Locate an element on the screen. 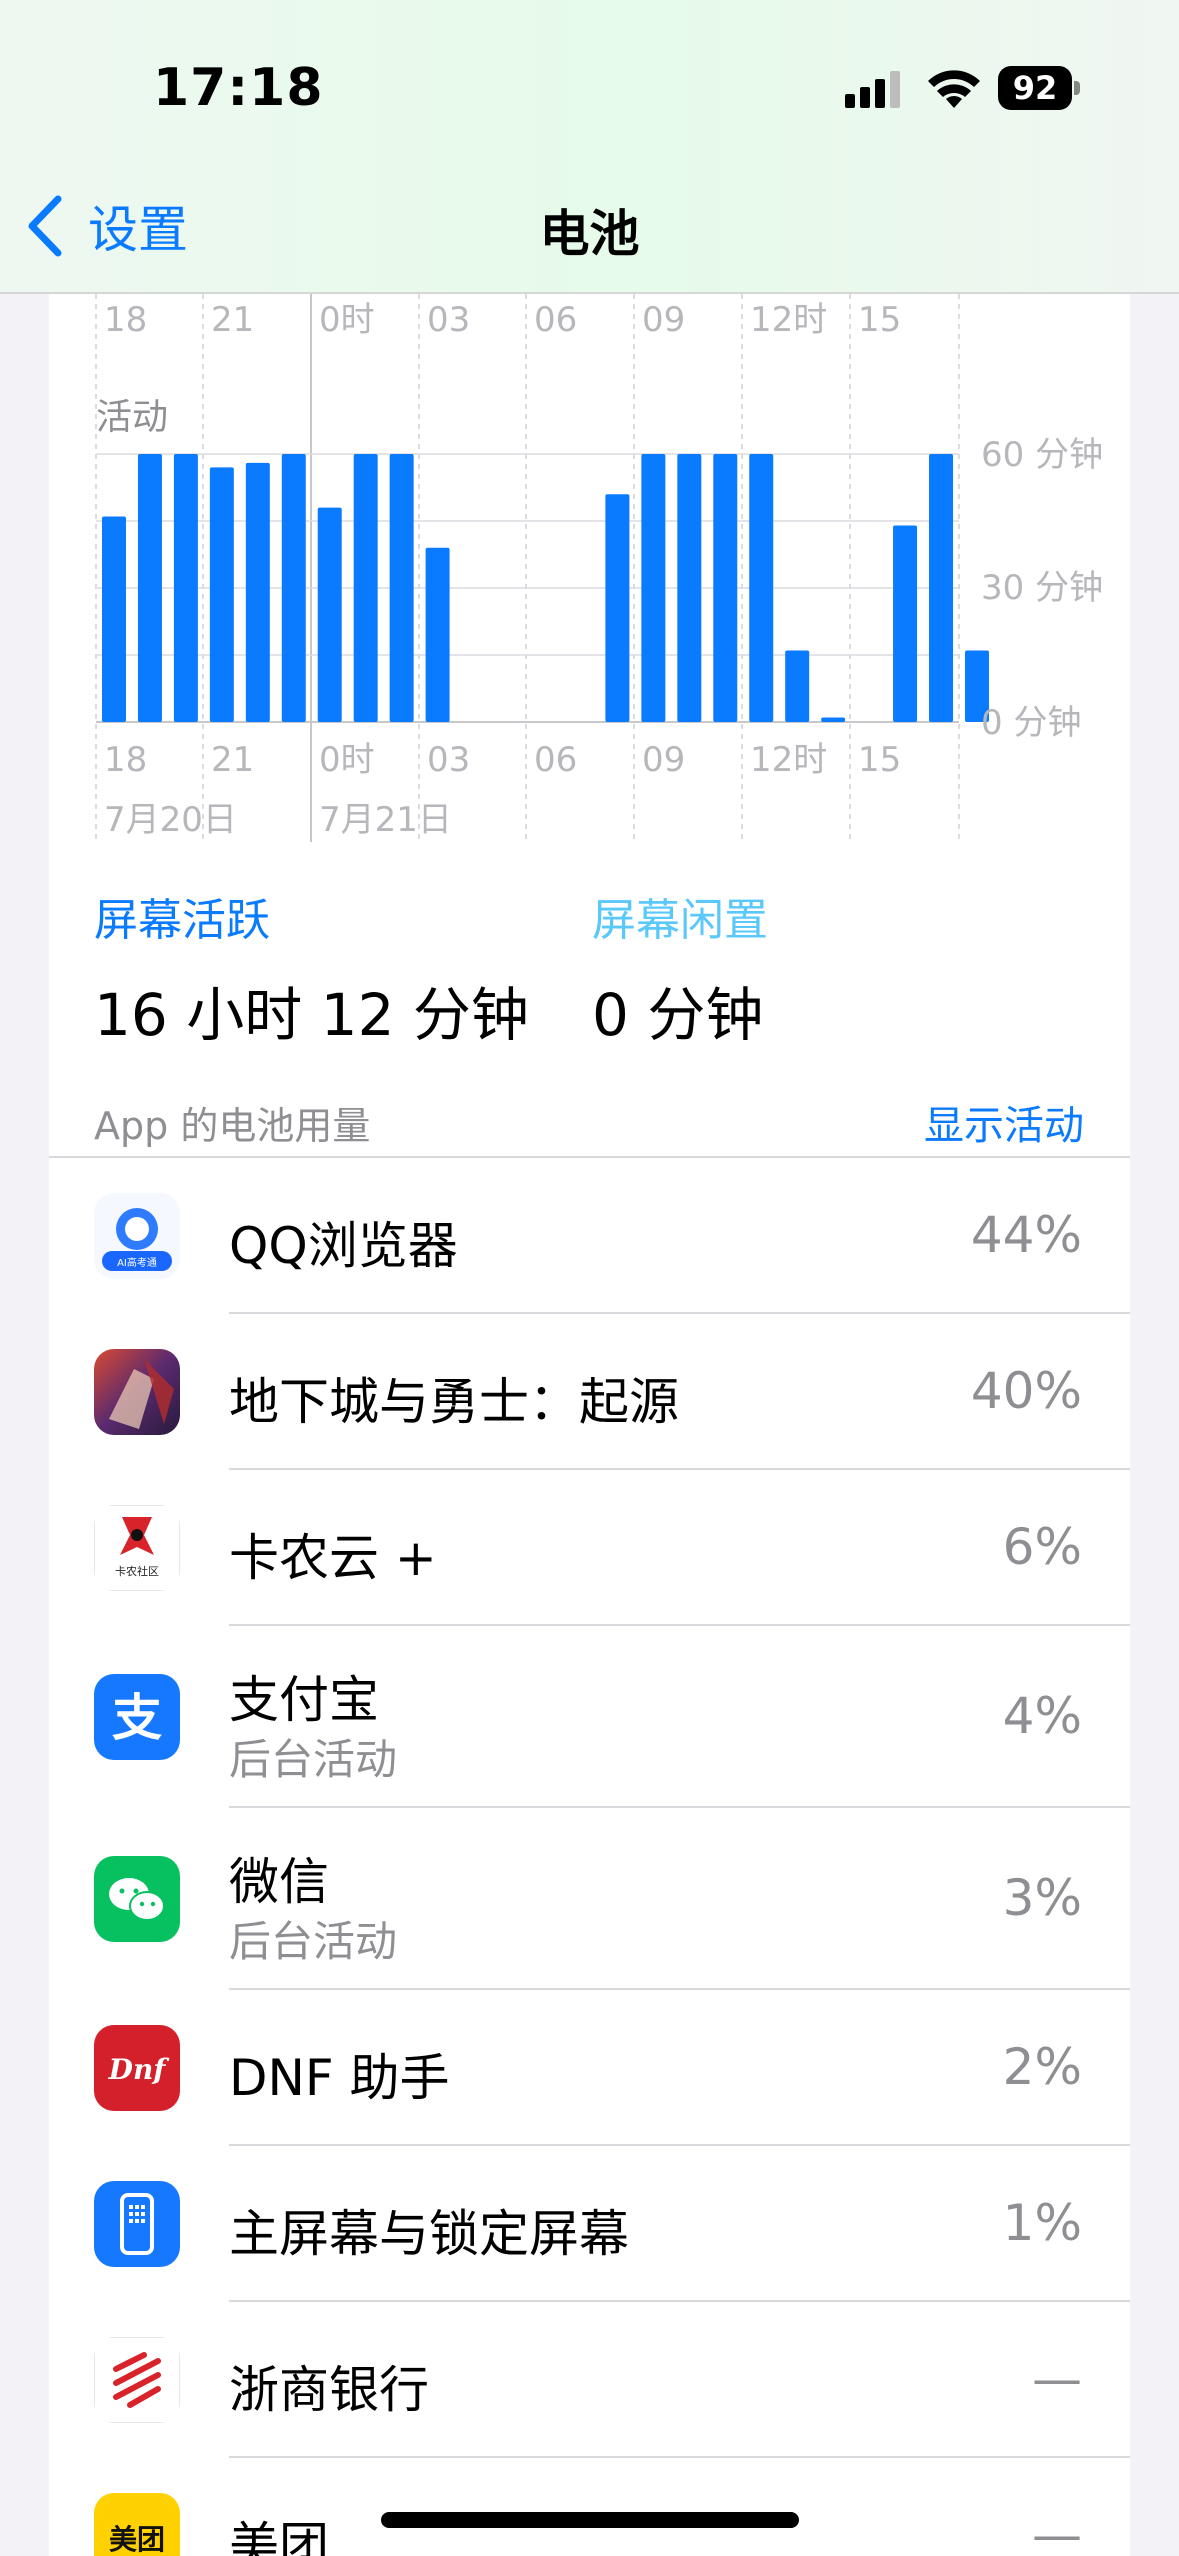  screen-active-value: 16 小时 12 分钟 is located at coordinates (311, 1015).